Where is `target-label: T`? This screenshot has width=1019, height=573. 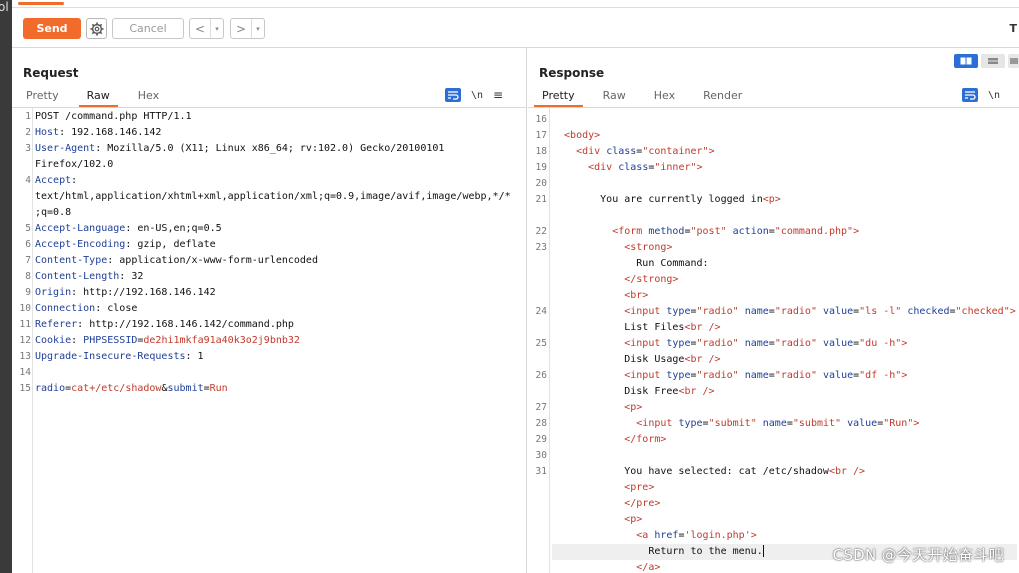 target-label: T is located at coordinates (1013, 28).